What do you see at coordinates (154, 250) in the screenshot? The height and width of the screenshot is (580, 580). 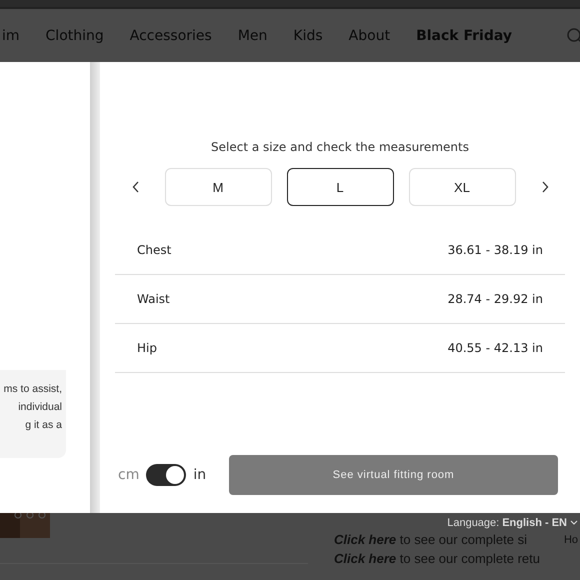 I see `measurement-name: Chest` at bounding box center [154, 250].